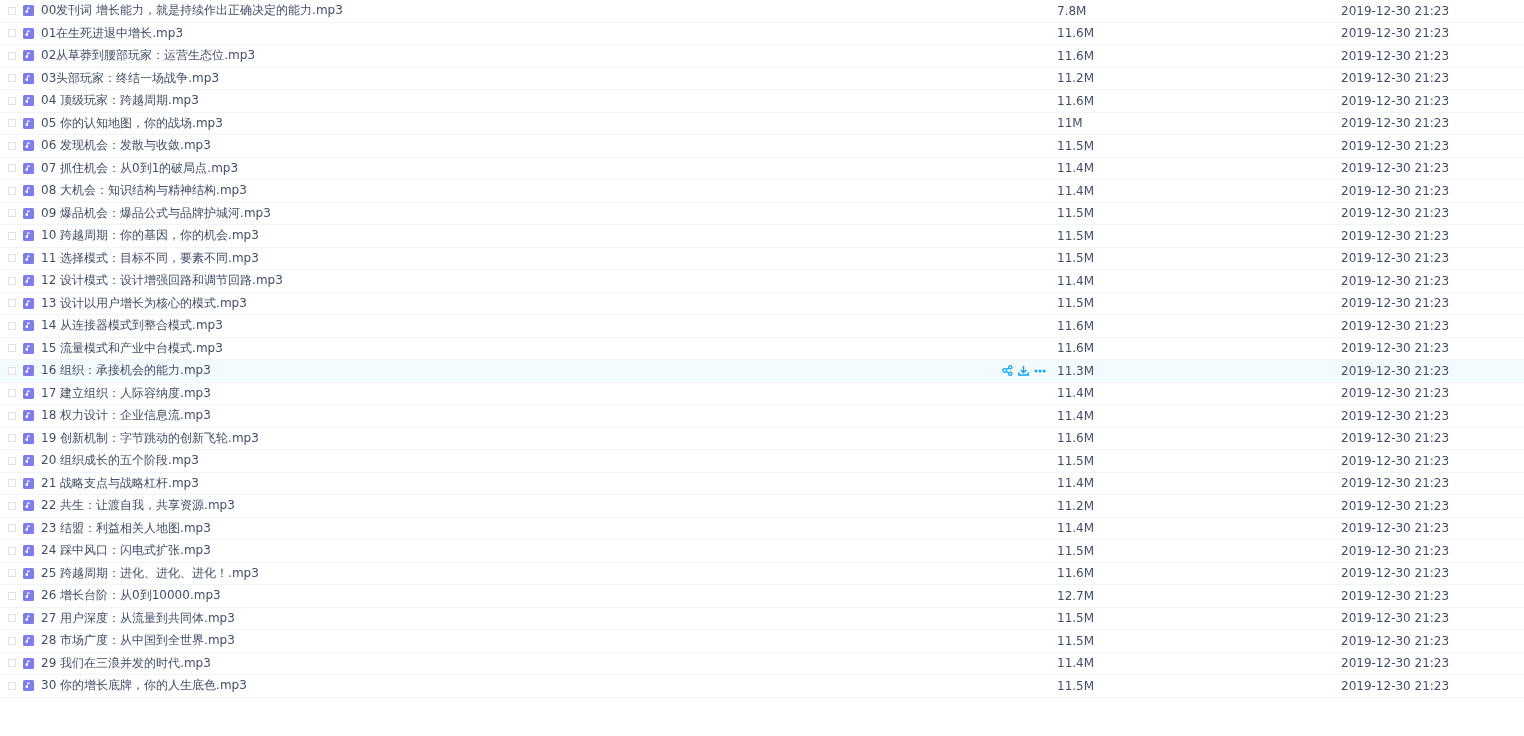 This screenshot has height=736, width=1524. What do you see at coordinates (521, 191) in the screenshot?
I see `file-name: 08 大机会：知识结构与精神结构.mp3` at bounding box center [521, 191].